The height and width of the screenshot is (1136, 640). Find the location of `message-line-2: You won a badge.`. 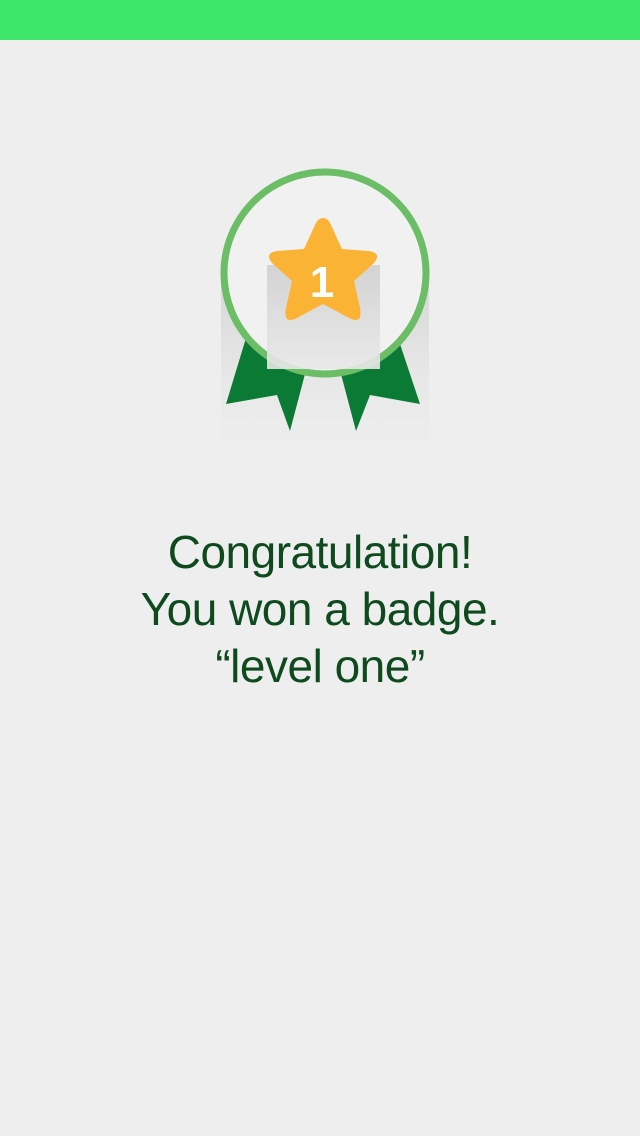

message-line-2: You won a badge. is located at coordinates (320, 609).